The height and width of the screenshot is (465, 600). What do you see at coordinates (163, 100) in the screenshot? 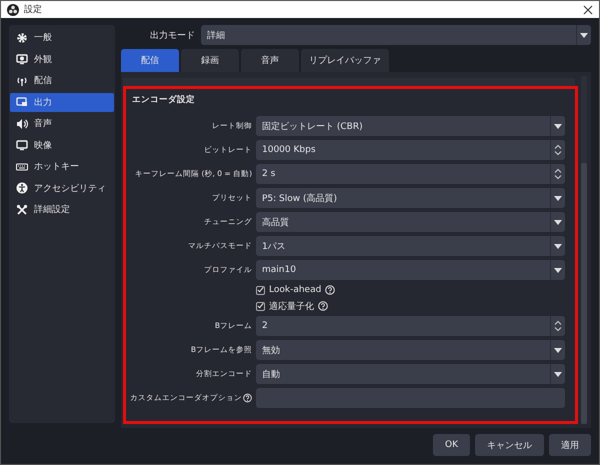
I see `section-title: エンコーダ設定` at bounding box center [163, 100].